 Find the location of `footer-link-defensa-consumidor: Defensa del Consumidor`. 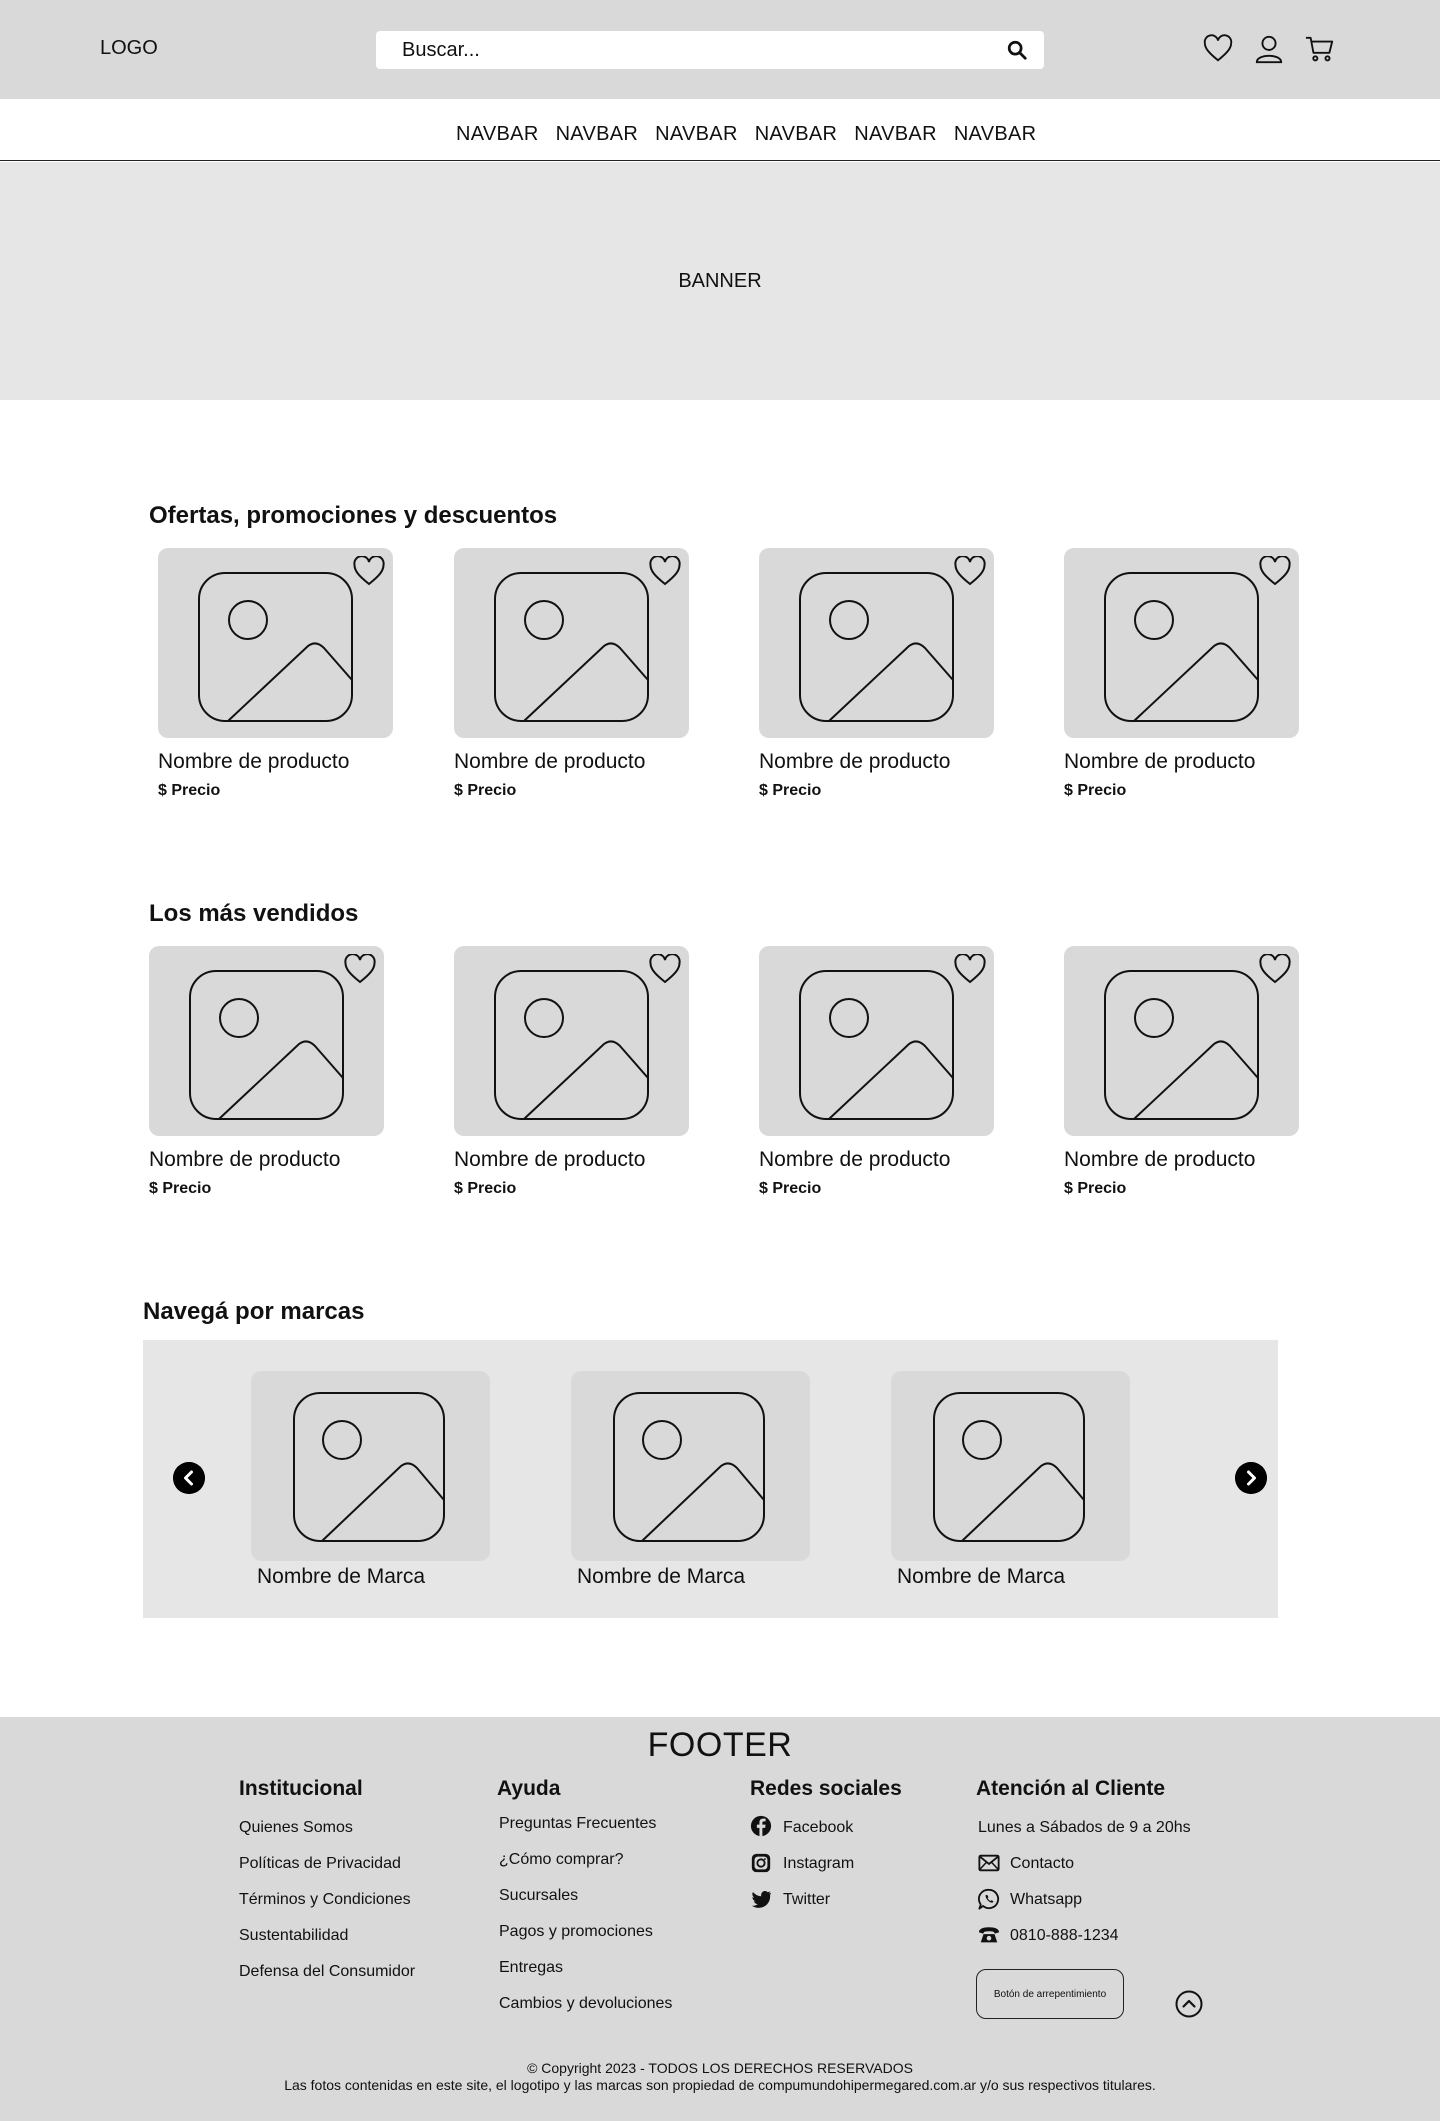

footer-link-defensa-consumidor: Defensa del Consumidor is located at coordinates (327, 1972).